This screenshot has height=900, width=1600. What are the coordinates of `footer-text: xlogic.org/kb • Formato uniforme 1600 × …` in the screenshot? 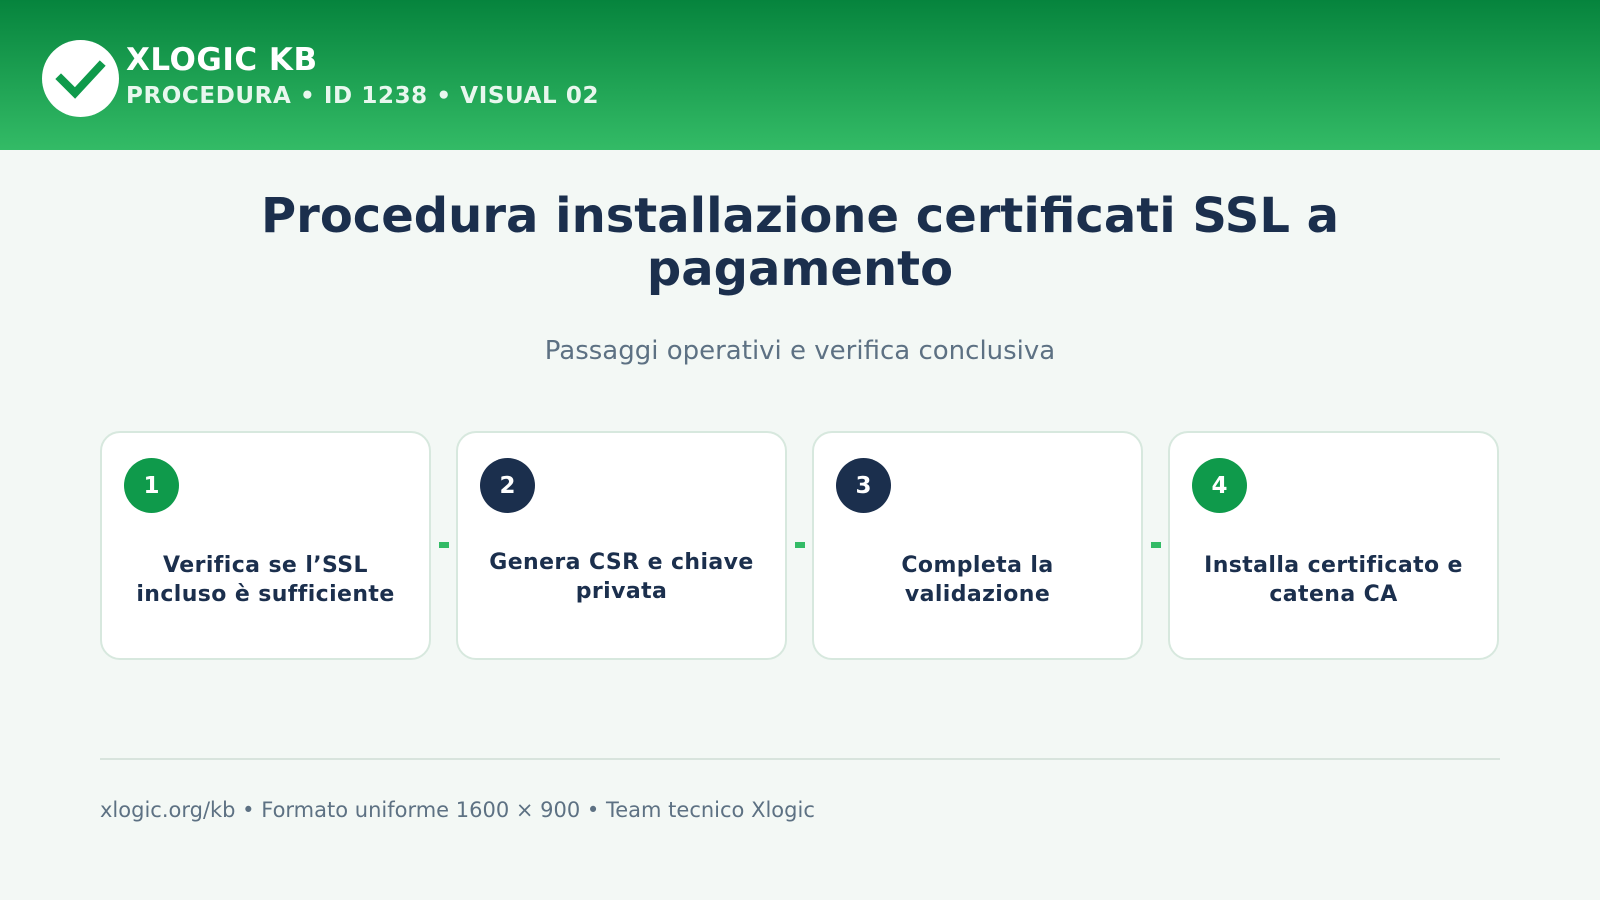 It's located at (457, 810).